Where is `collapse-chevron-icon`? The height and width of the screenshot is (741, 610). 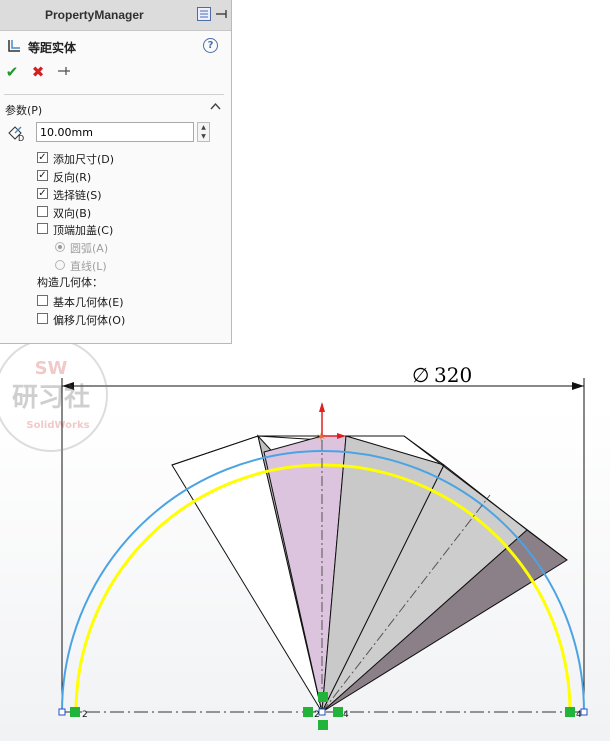 collapse-chevron-icon is located at coordinates (215, 107).